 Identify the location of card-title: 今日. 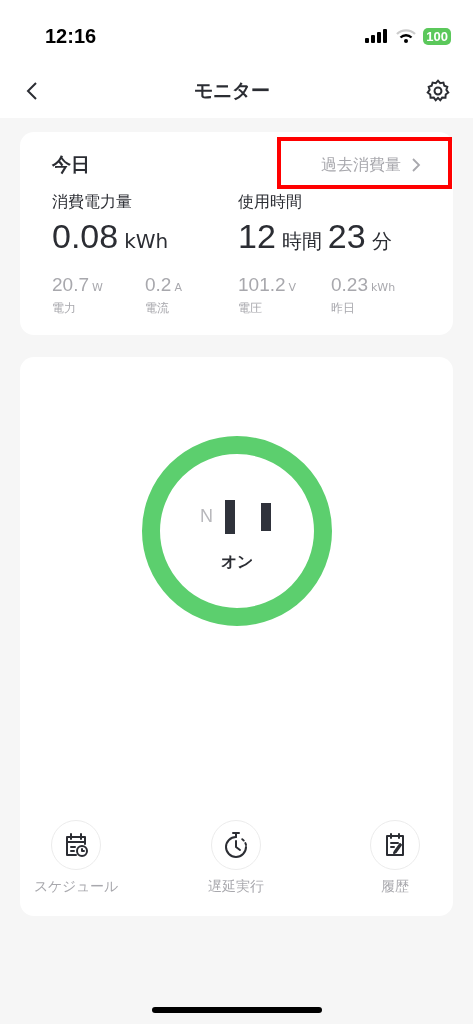
(71, 164).